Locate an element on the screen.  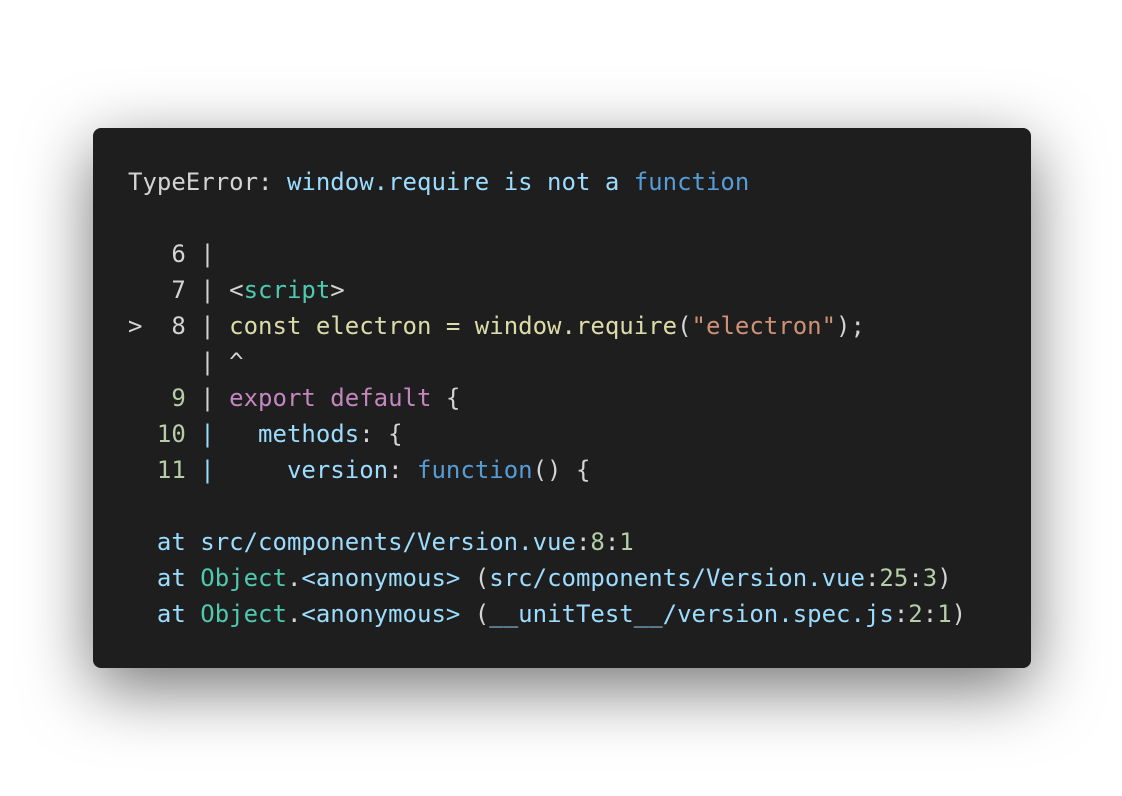
code-line: 9 | export default { is located at coordinates (562, 398).